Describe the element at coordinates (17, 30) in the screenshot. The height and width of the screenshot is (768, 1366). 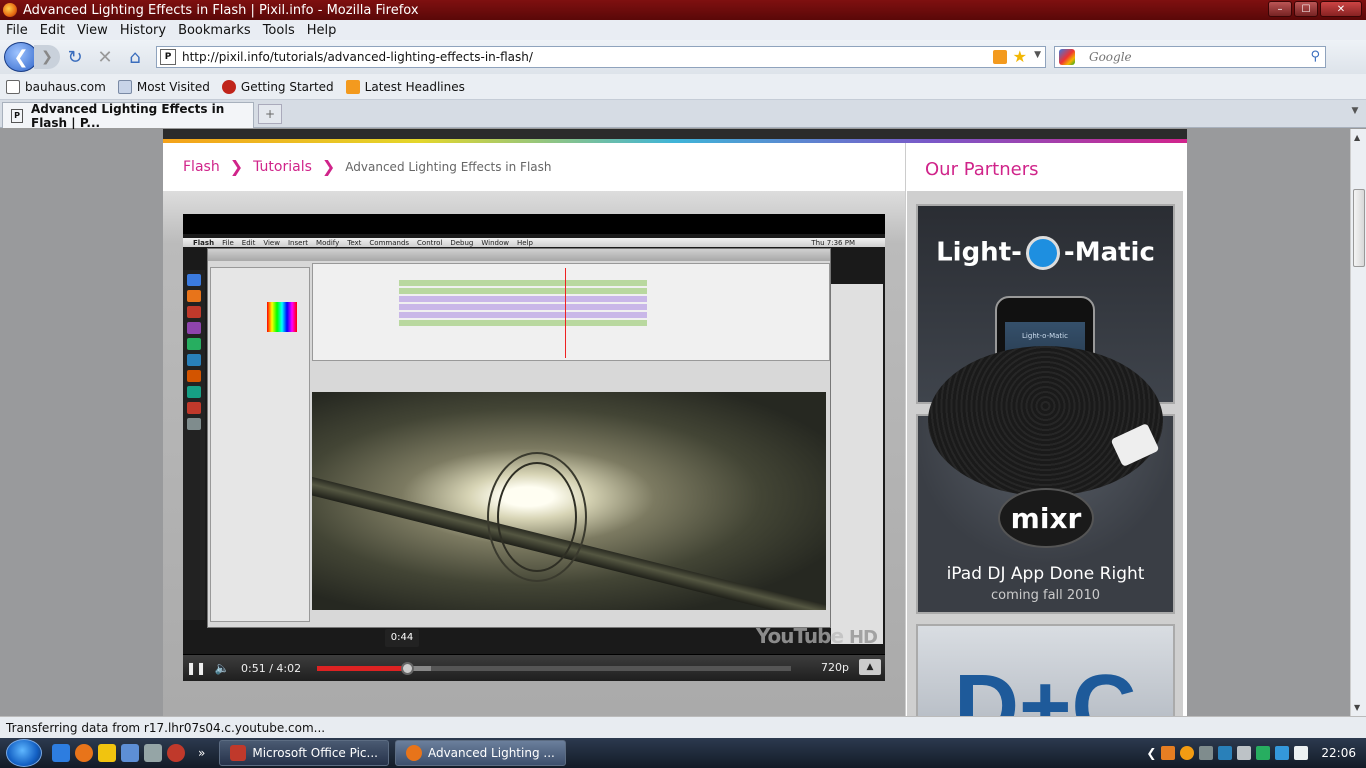
I see `menu-file: File` at that location.